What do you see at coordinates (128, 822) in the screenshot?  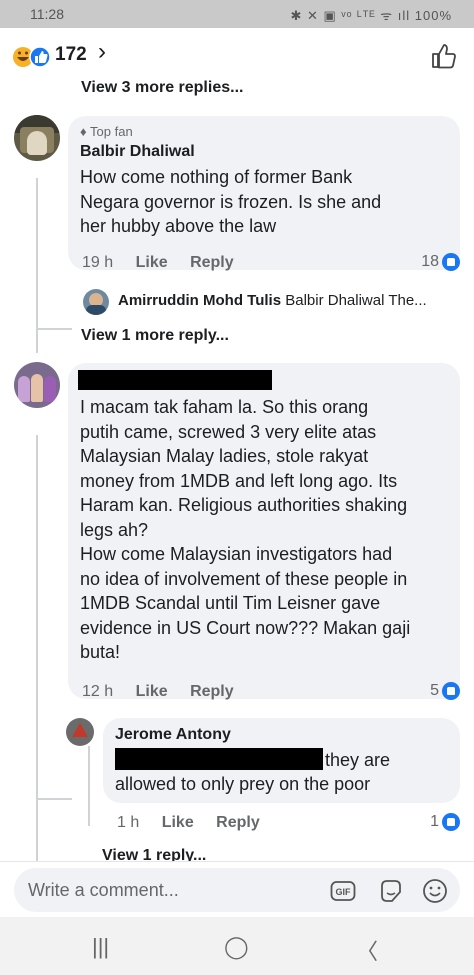 I see `reply-time: 1 h` at bounding box center [128, 822].